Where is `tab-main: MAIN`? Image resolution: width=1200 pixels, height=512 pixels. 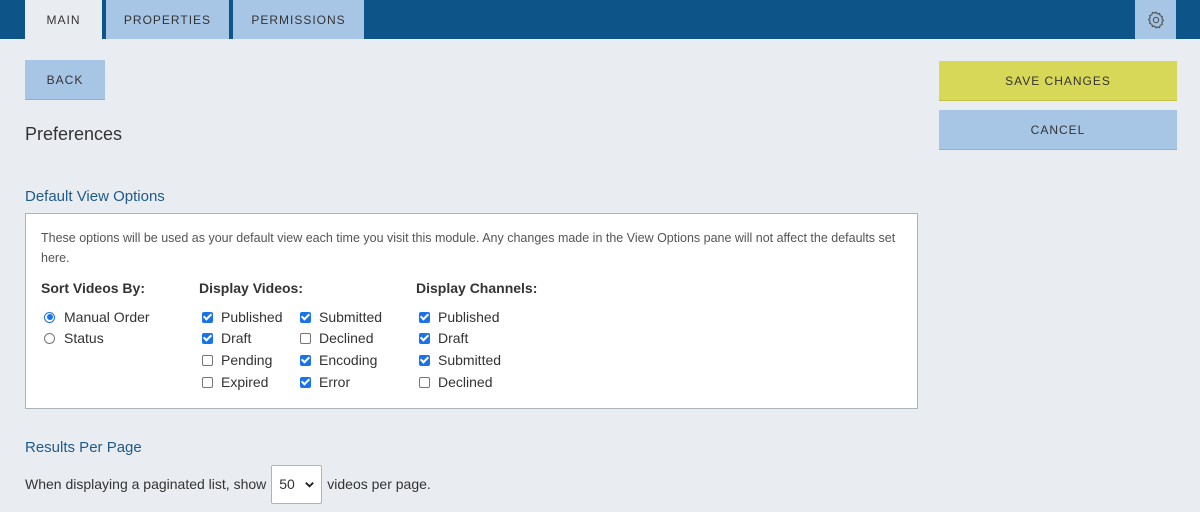 tab-main: MAIN is located at coordinates (63, 19).